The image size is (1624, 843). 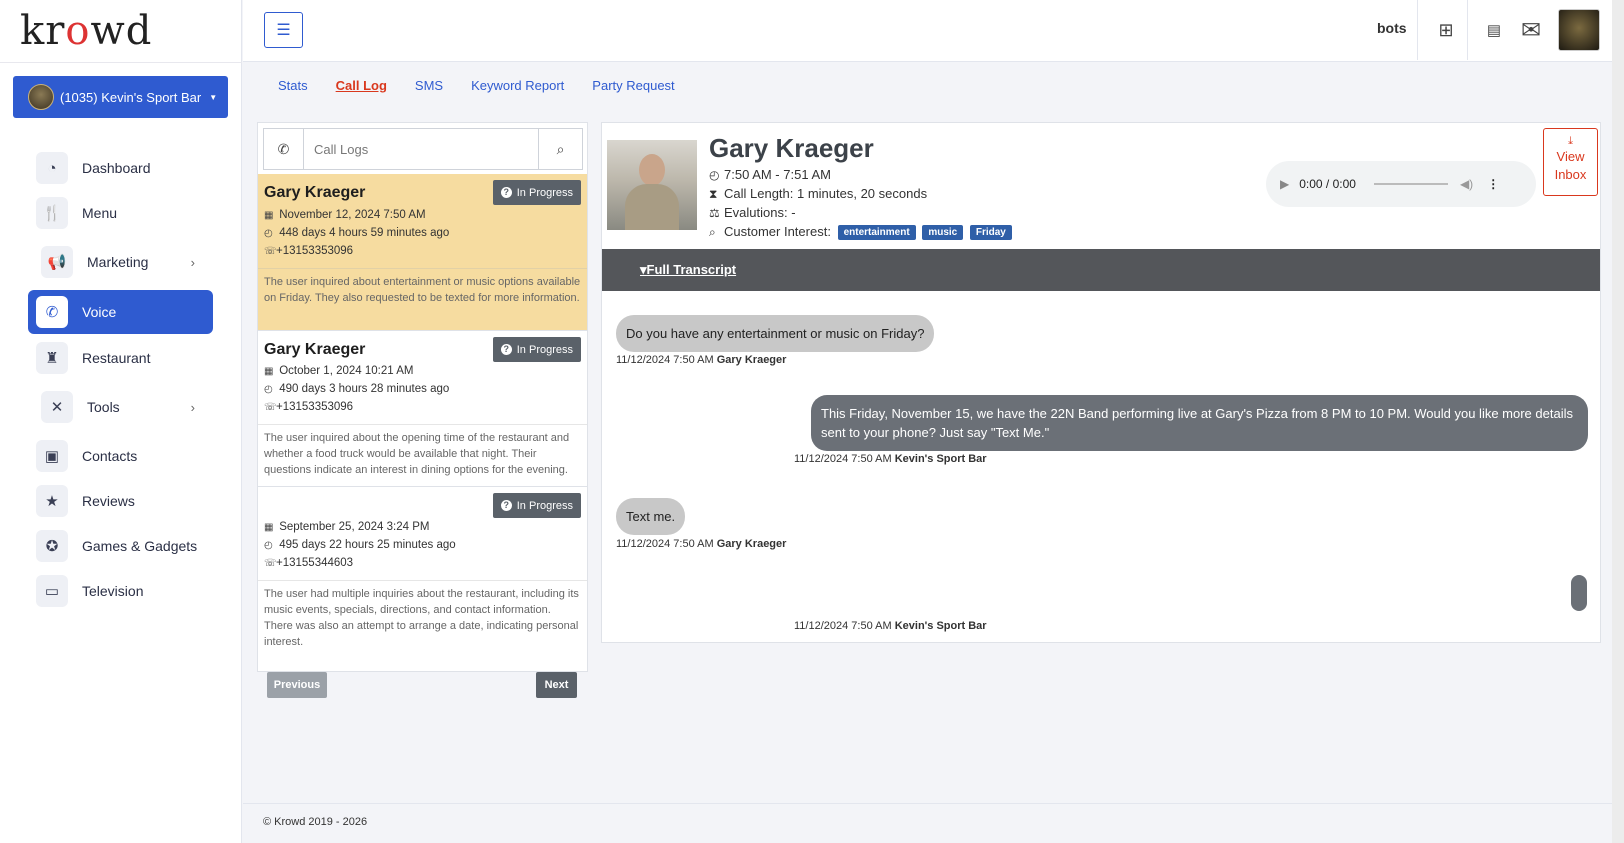 What do you see at coordinates (100, 213) in the screenshot?
I see `sidebar-item-label: Menu` at bounding box center [100, 213].